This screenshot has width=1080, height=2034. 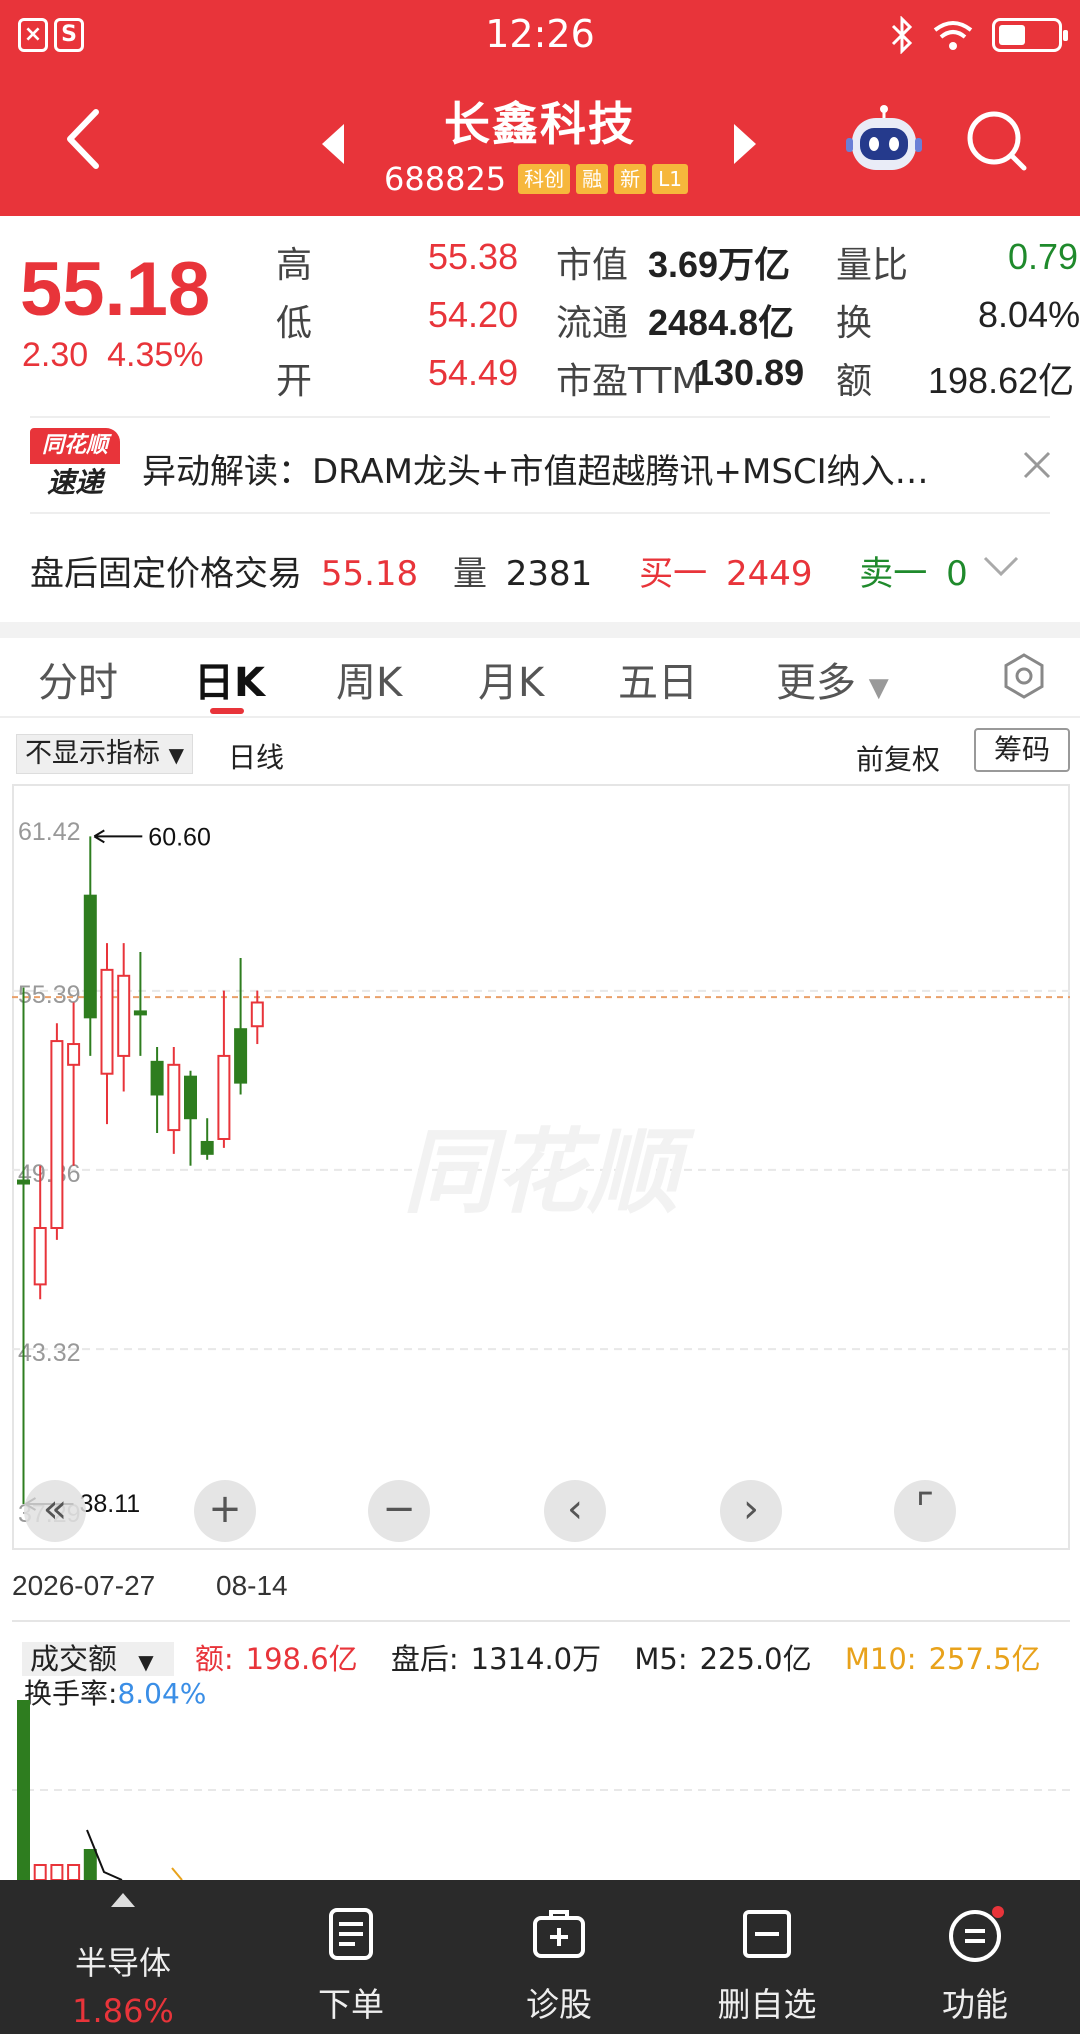 What do you see at coordinates (670, 179) in the screenshot?
I see `tag-level: L1` at bounding box center [670, 179].